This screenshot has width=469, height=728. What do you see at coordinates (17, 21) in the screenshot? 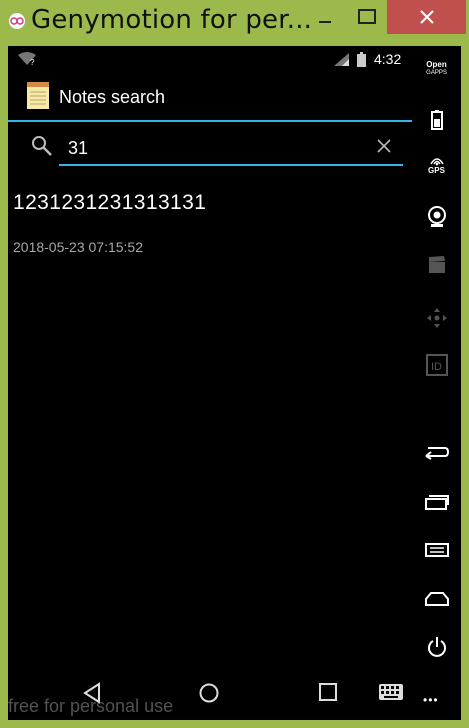
I see `genymotion-logo-icon` at bounding box center [17, 21].